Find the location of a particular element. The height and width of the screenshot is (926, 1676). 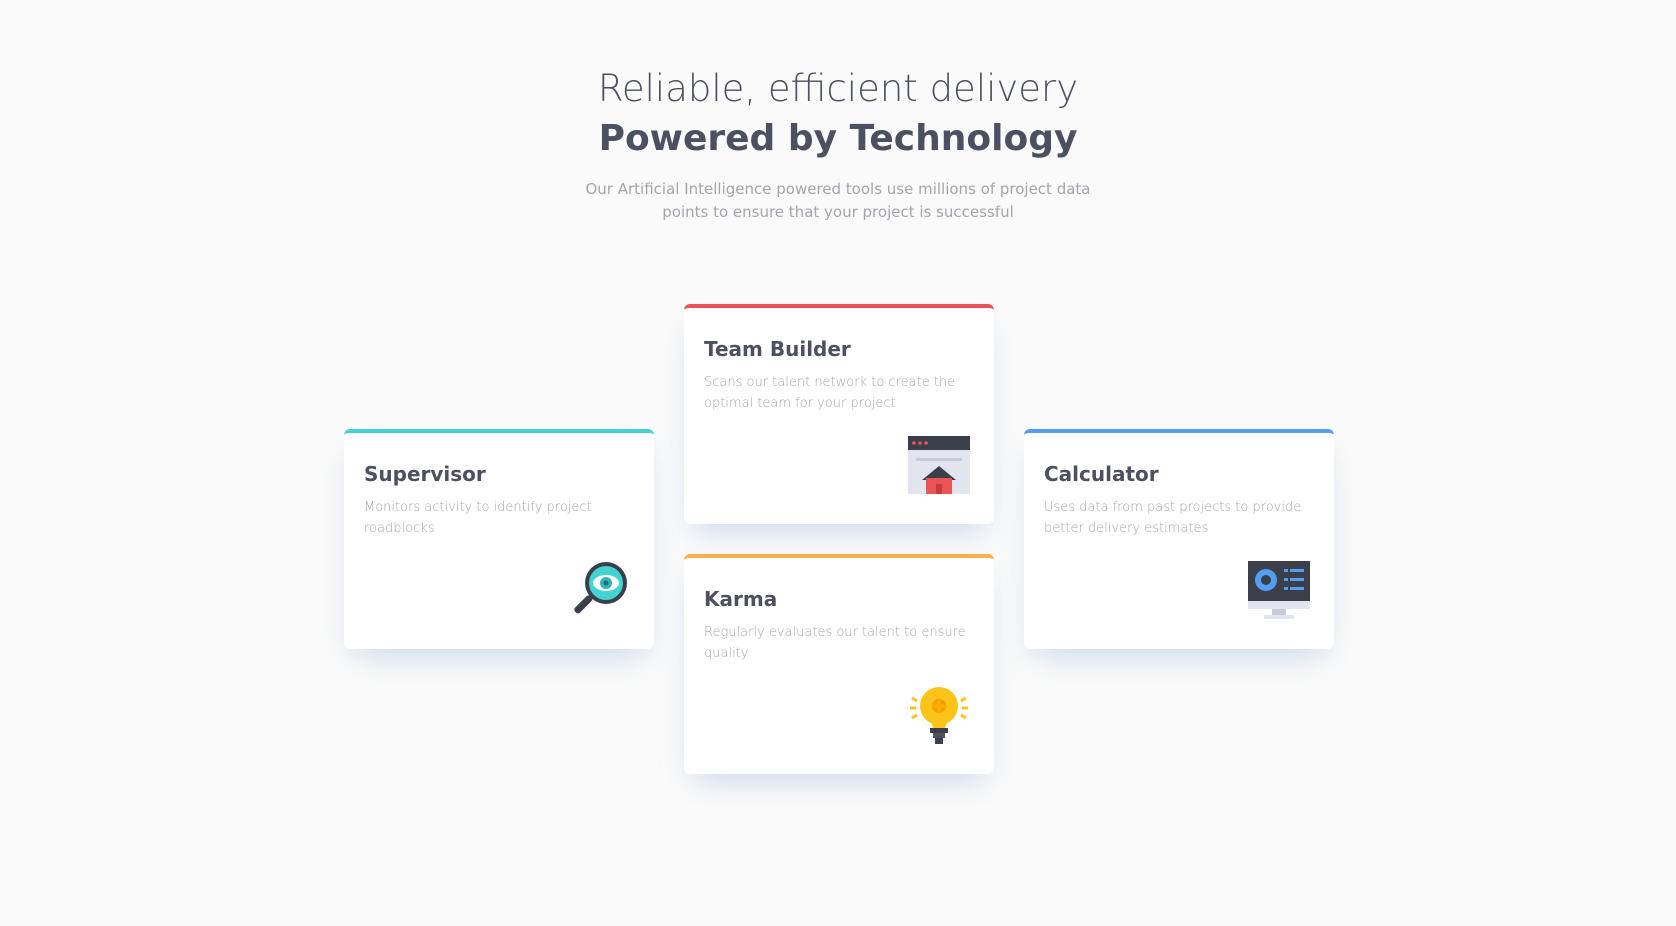

header-tagline: Reliable, efficient delivery is located at coordinates (838, 88).